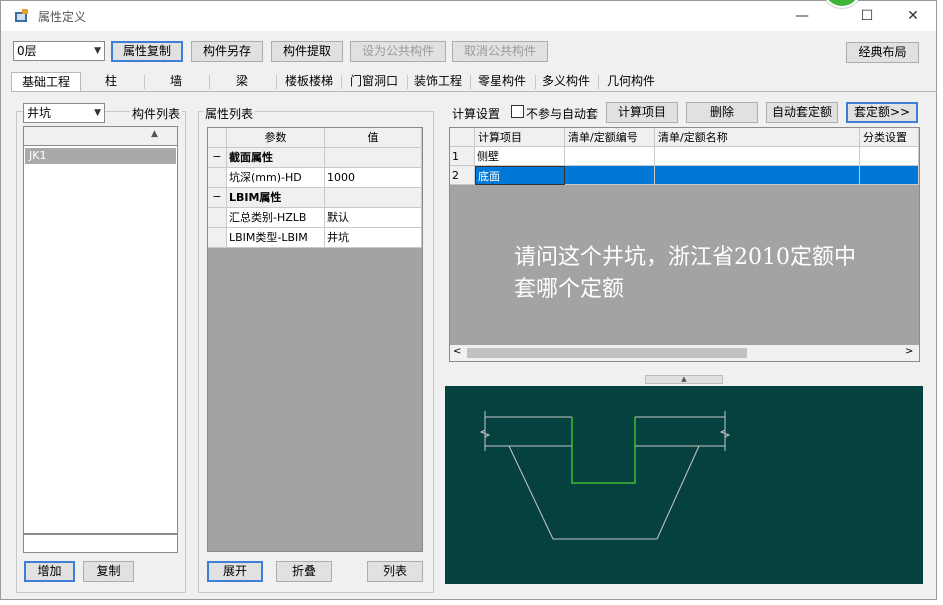 The image size is (943, 605). What do you see at coordinates (607, 353) in the screenshot?
I see `scrollbar-thumb` at bounding box center [607, 353].